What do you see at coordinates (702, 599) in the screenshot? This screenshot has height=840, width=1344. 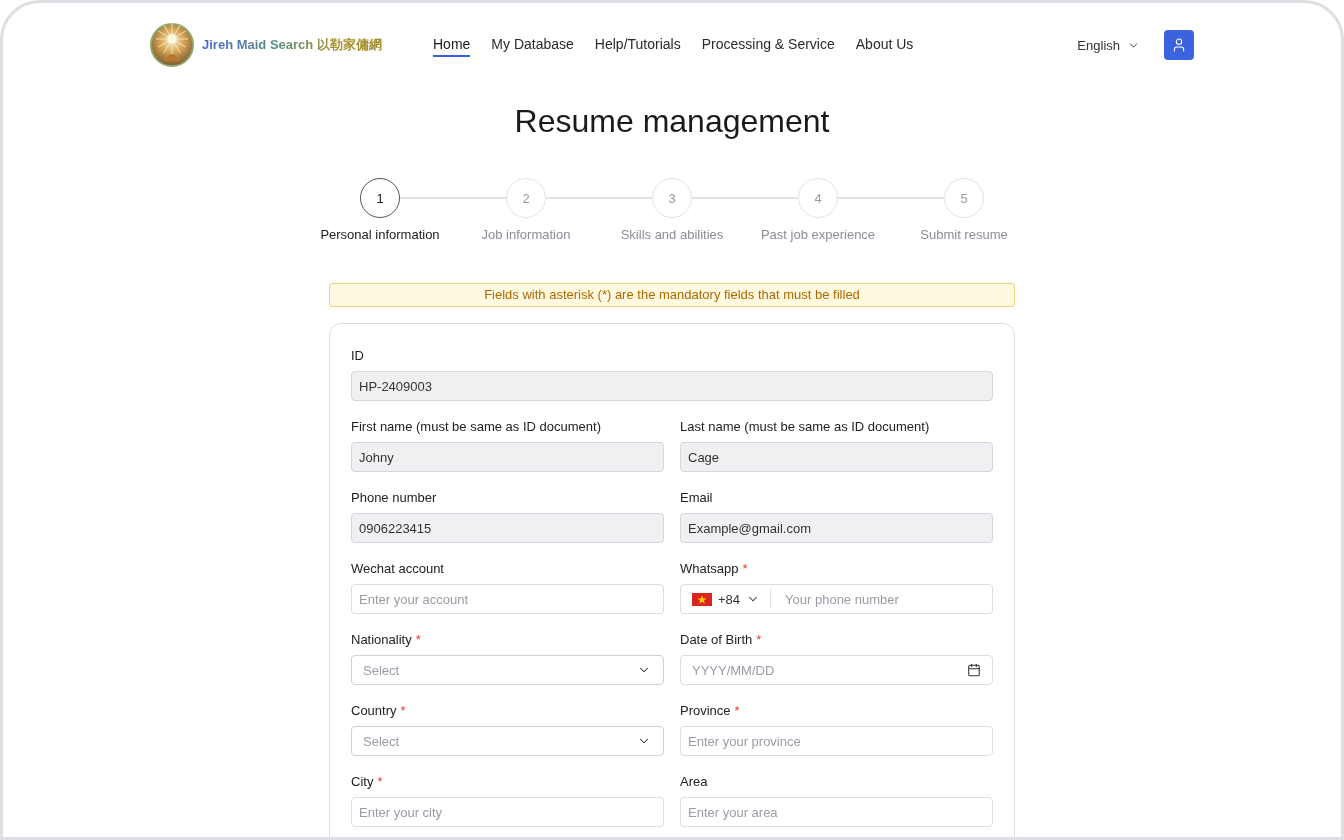 I see `flag-icon` at bounding box center [702, 599].